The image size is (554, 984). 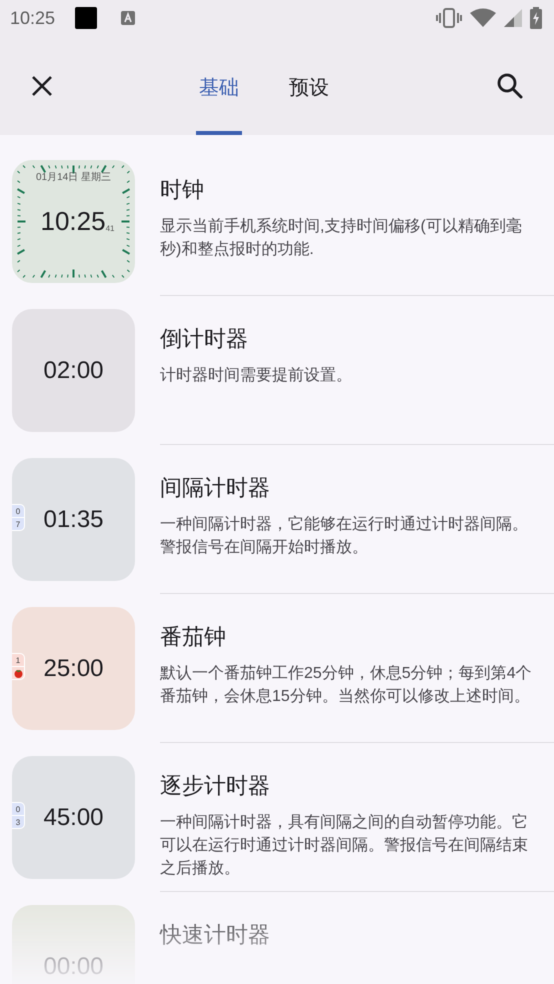 What do you see at coordinates (182, 190) in the screenshot?
I see `item-title: 时钟` at bounding box center [182, 190].